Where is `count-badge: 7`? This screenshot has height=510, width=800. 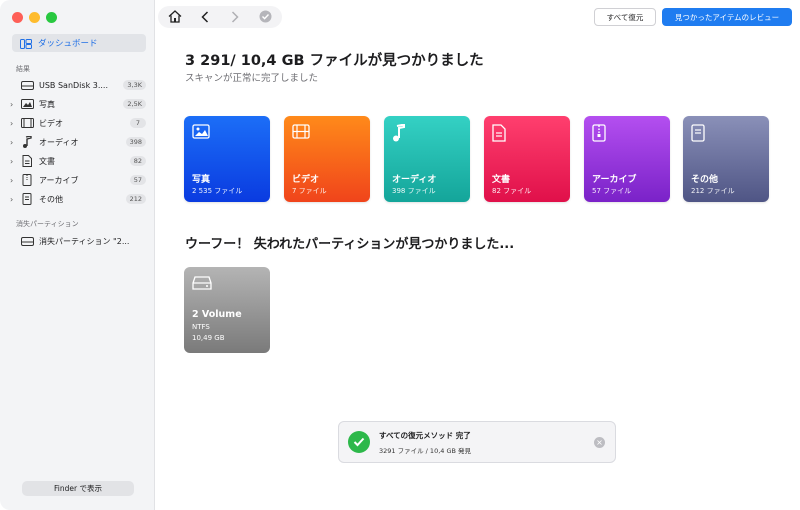
count-badge: 7 is located at coordinates (138, 123).